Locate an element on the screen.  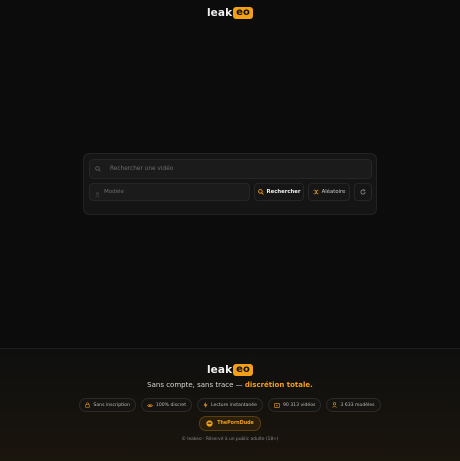
search-button: Rechercher is located at coordinates (279, 192).